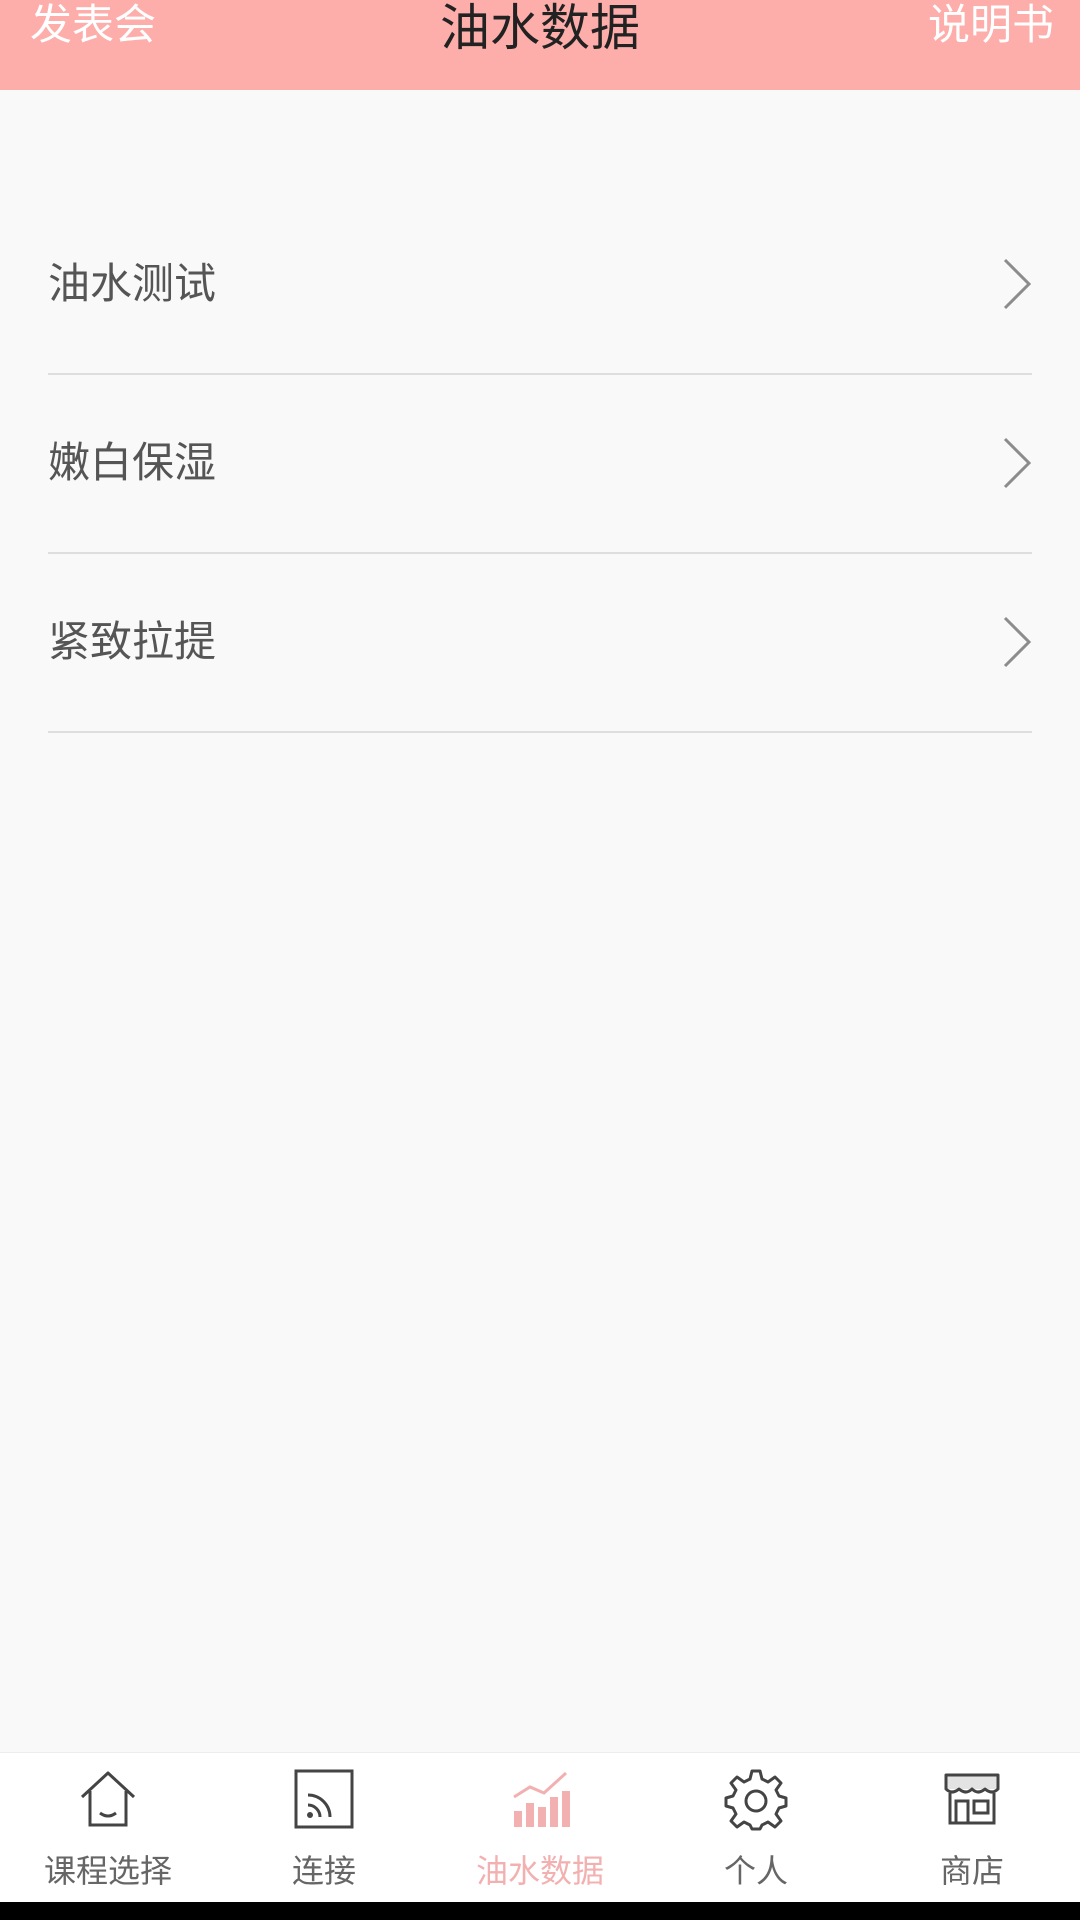 The width and height of the screenshot is (1080, 1920). What do you see at coordinates (756, 1800) in the screenshot?
I see `gear-icon` at bounding box center [756, 1800].